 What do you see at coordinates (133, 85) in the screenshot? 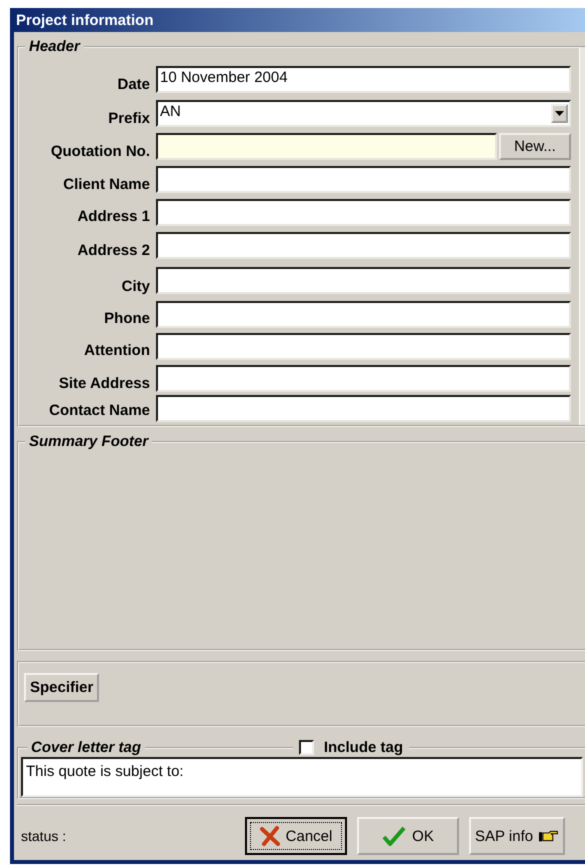
I see `field-label: Date` at bounding box center [133, 85].